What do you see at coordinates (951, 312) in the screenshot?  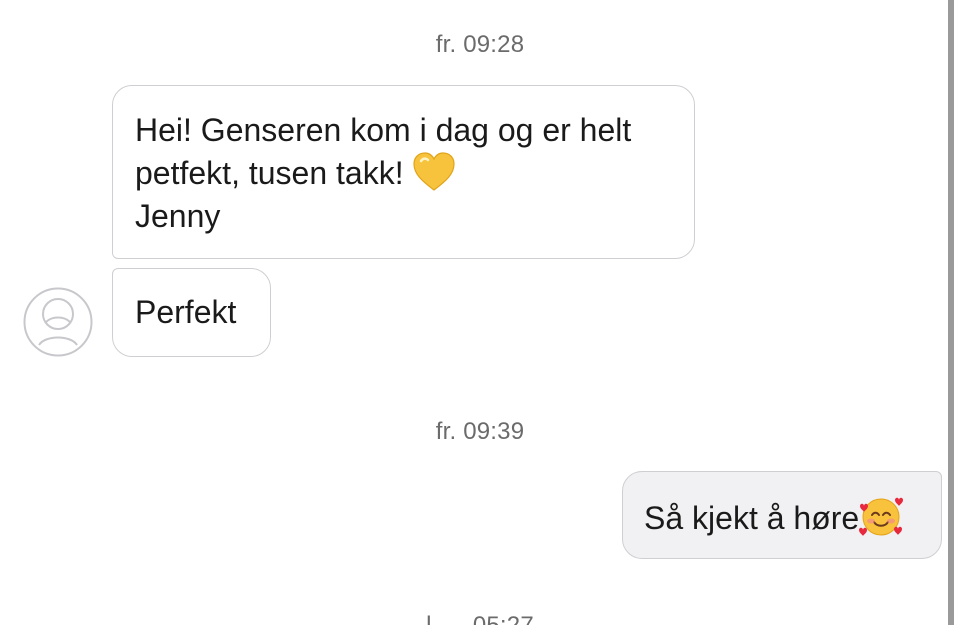 I see `scrollbar` at bounding box center [951, 312].